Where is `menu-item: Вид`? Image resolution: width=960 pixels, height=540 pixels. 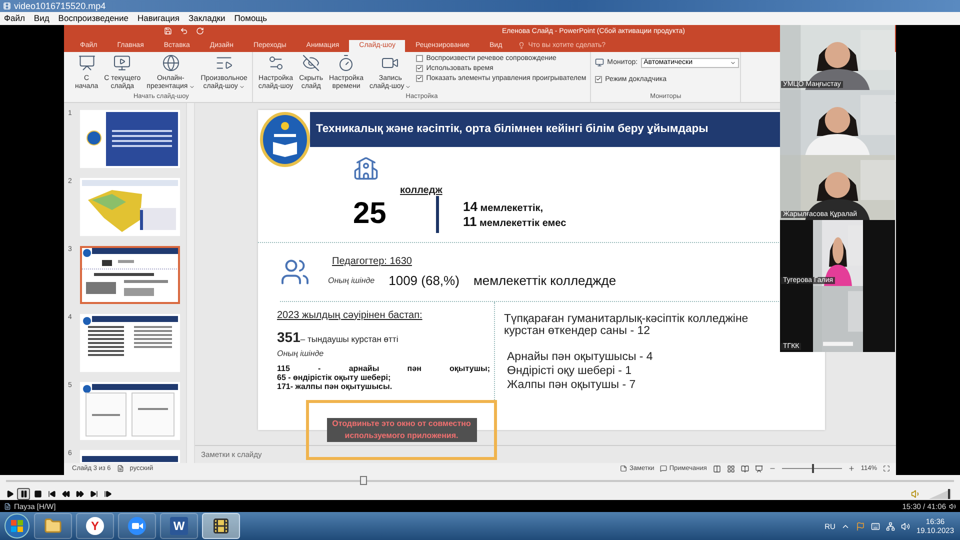 menu-item: Вид is located at coordinates (42, 18).